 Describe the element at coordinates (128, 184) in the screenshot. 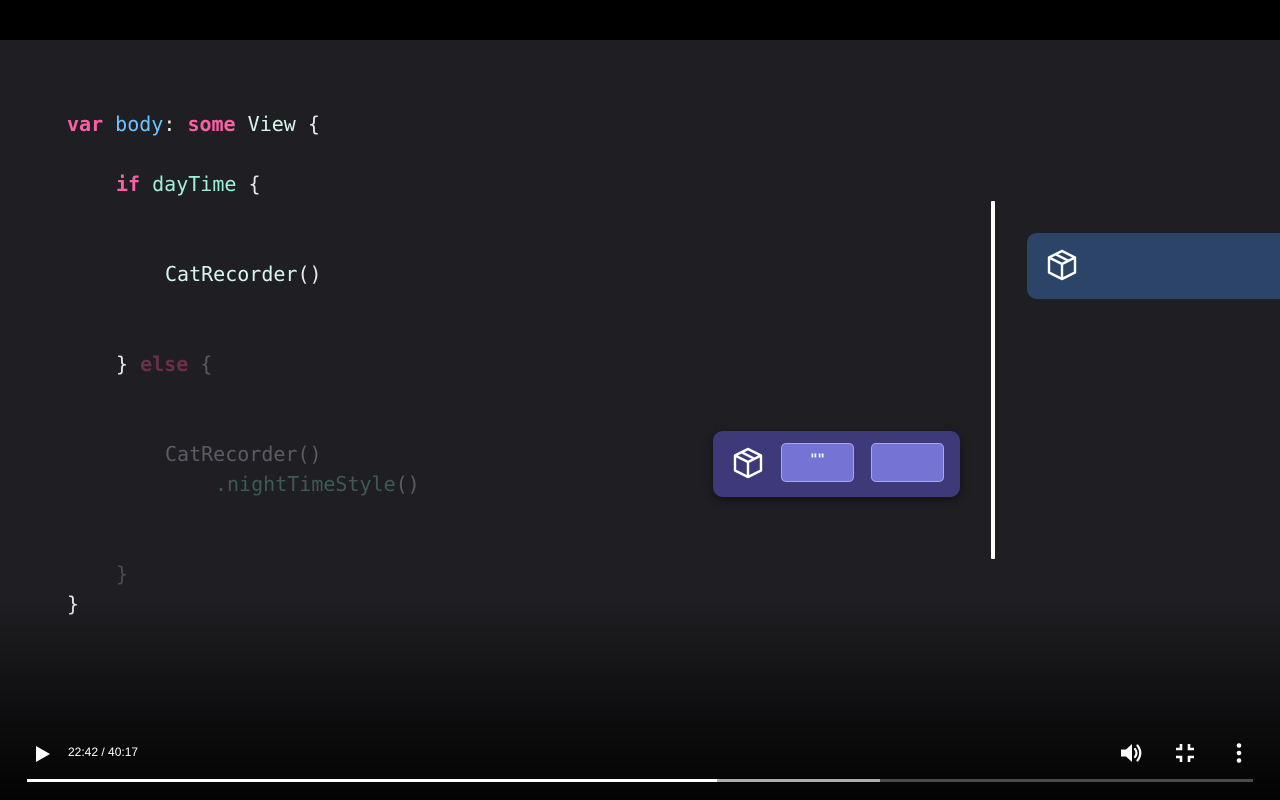

I see `code-token: if` at that location.